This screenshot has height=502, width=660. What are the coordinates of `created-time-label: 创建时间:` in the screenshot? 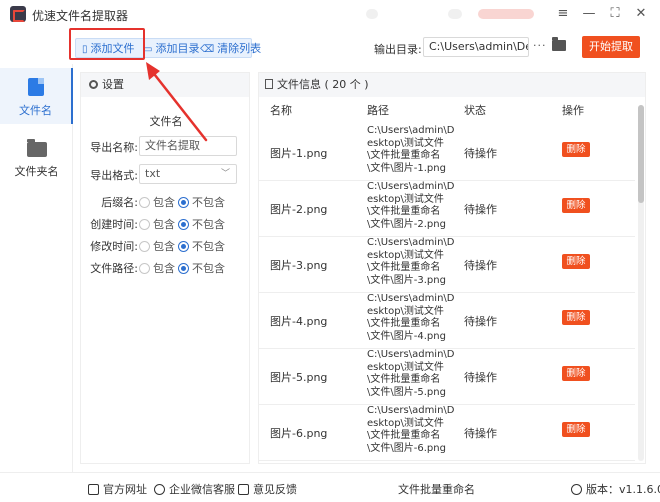 It's located at (114, 224).